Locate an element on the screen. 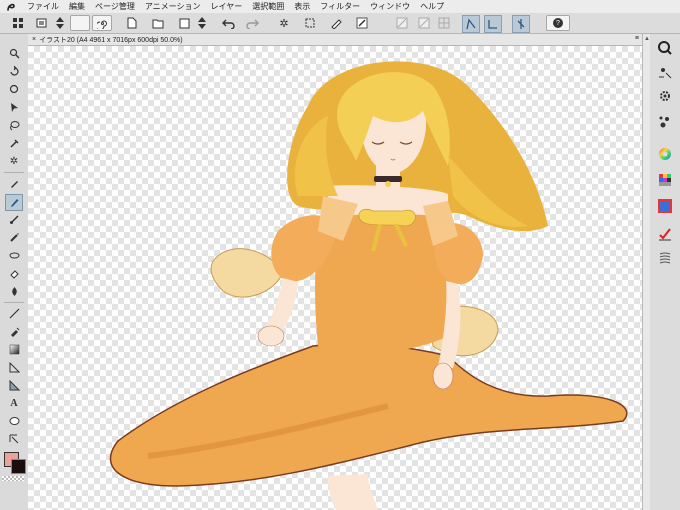 Image resolution: width=680 pixels, height=510 pixels. eraser-tool-icon is located at coordinates (14, 273).